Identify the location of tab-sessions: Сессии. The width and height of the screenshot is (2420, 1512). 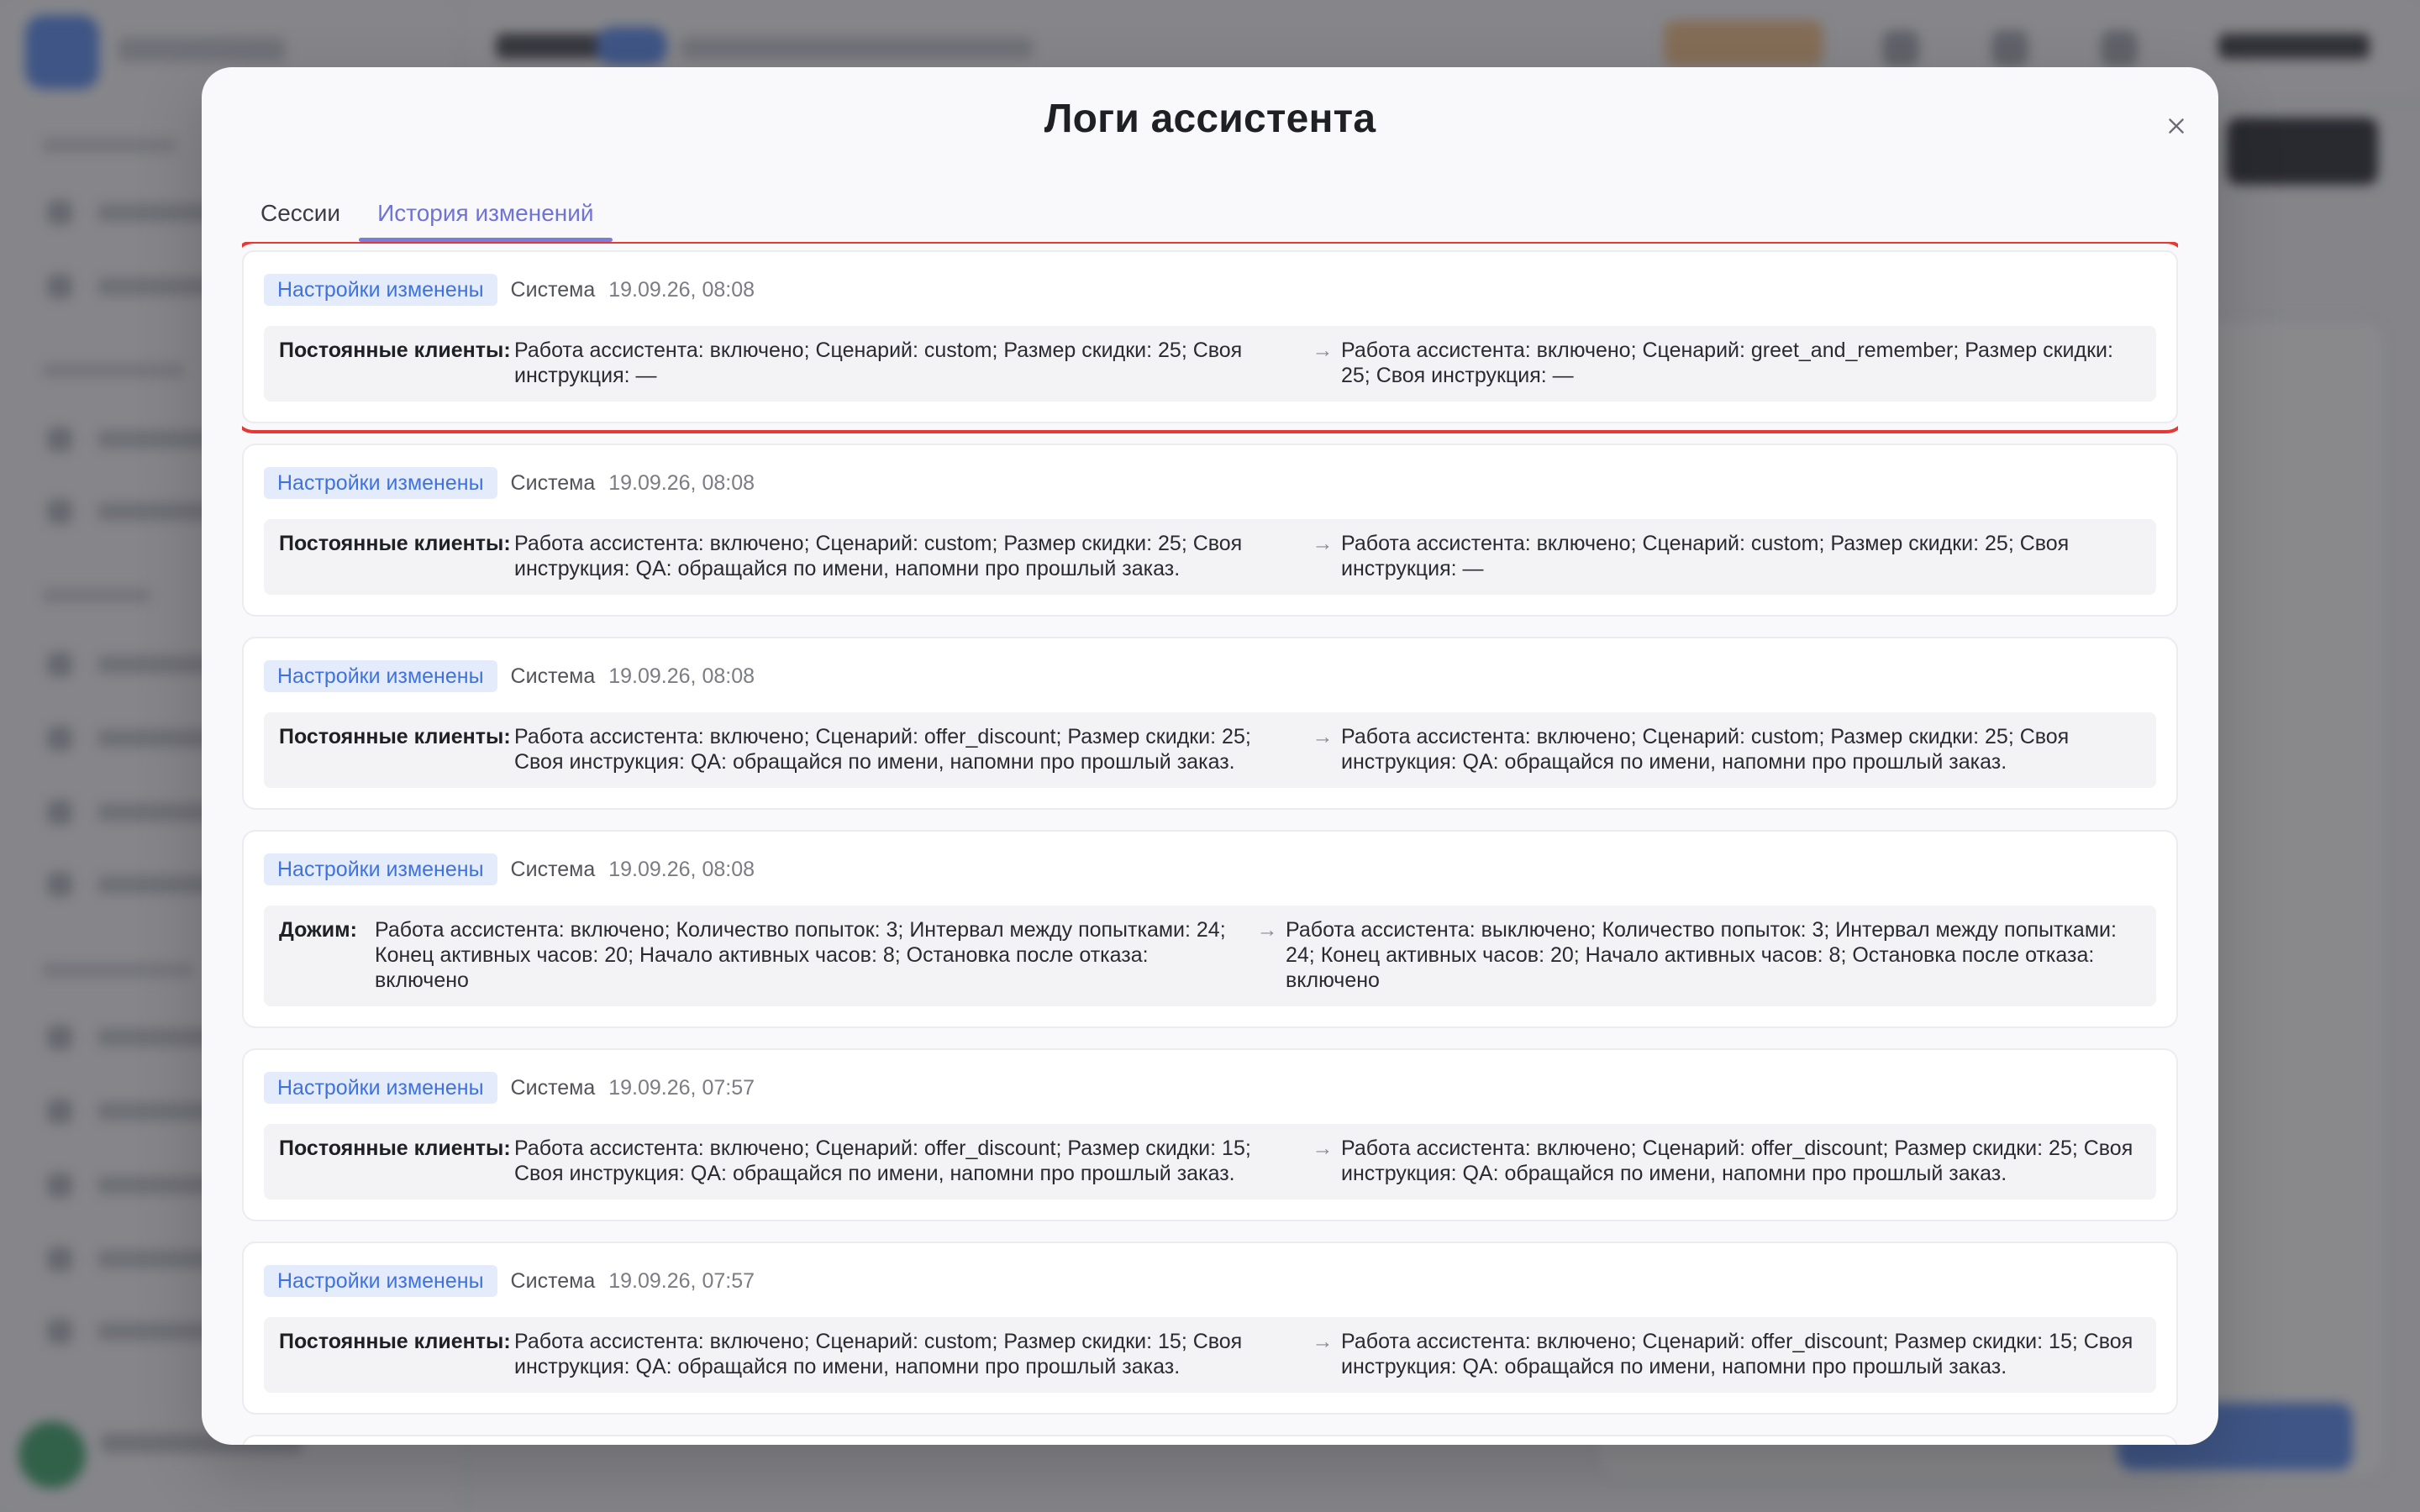
(300, 217).